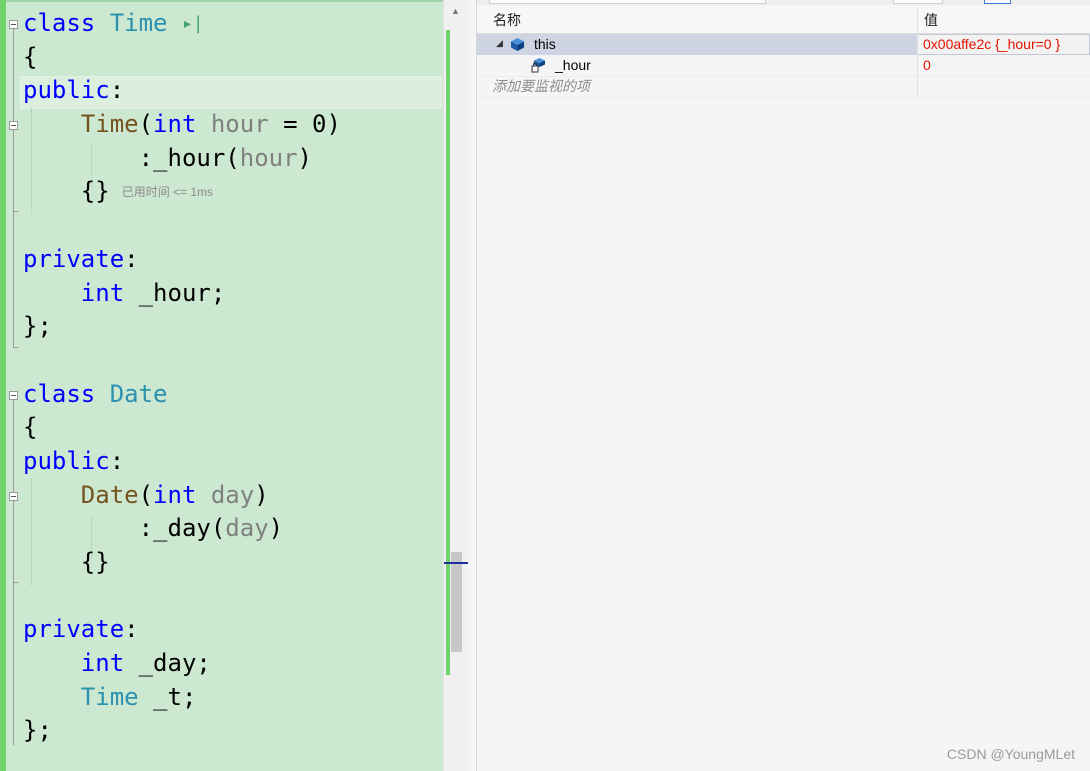  Describe the element at coordinates (517, 44) in the screenshot. I see `object-icon` at that location.